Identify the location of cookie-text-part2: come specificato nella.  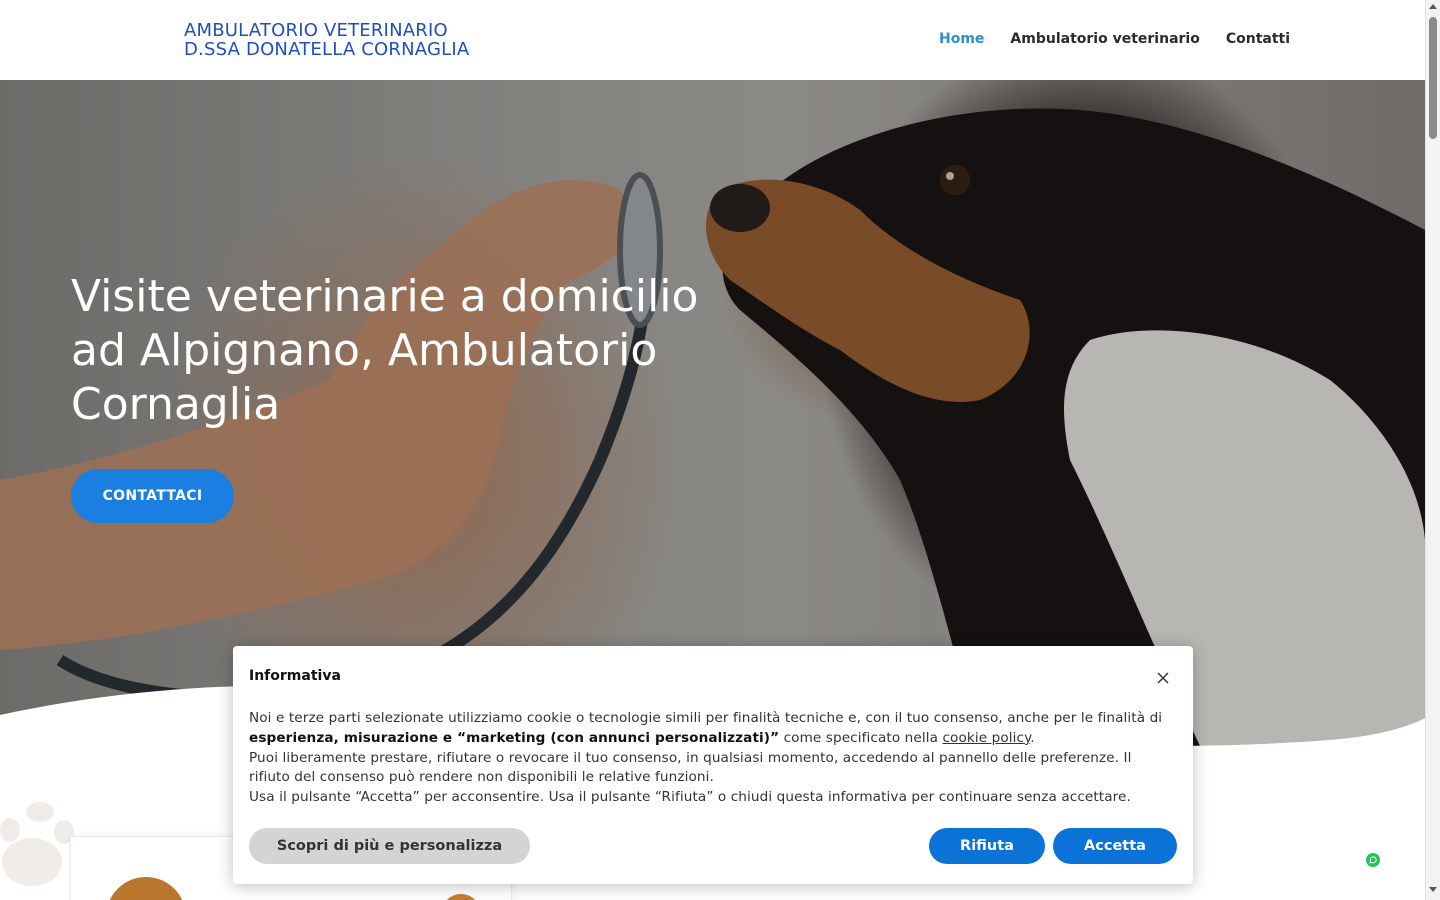
(861, 737).